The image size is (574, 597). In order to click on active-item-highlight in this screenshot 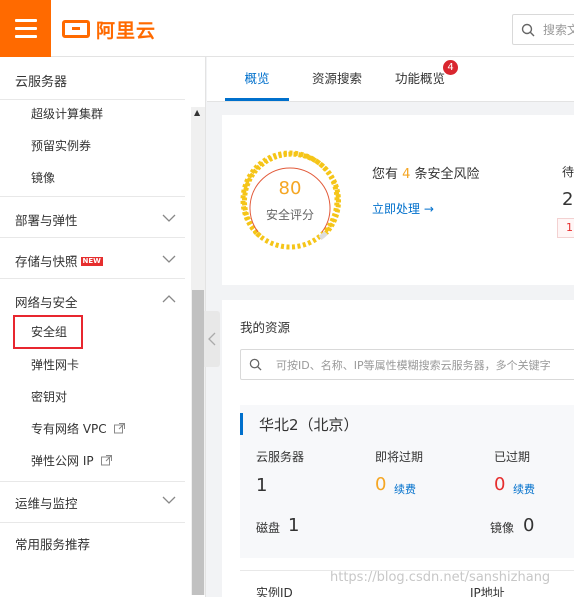, I will do `click(48, 332)`.